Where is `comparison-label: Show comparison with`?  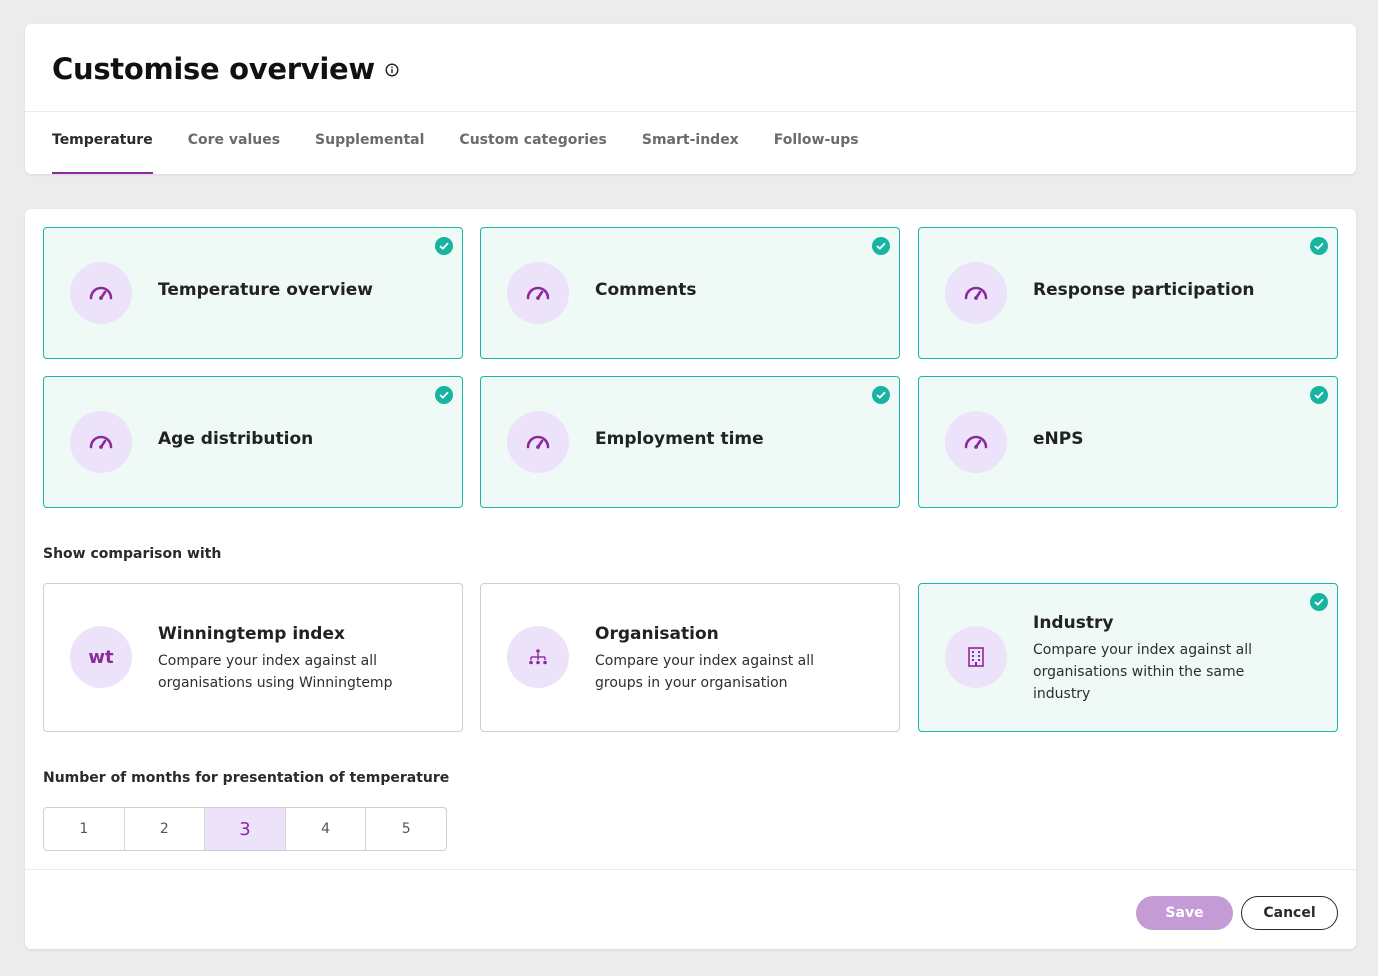 comparison-label: Show comparison with is located at coordinates (132, 554).